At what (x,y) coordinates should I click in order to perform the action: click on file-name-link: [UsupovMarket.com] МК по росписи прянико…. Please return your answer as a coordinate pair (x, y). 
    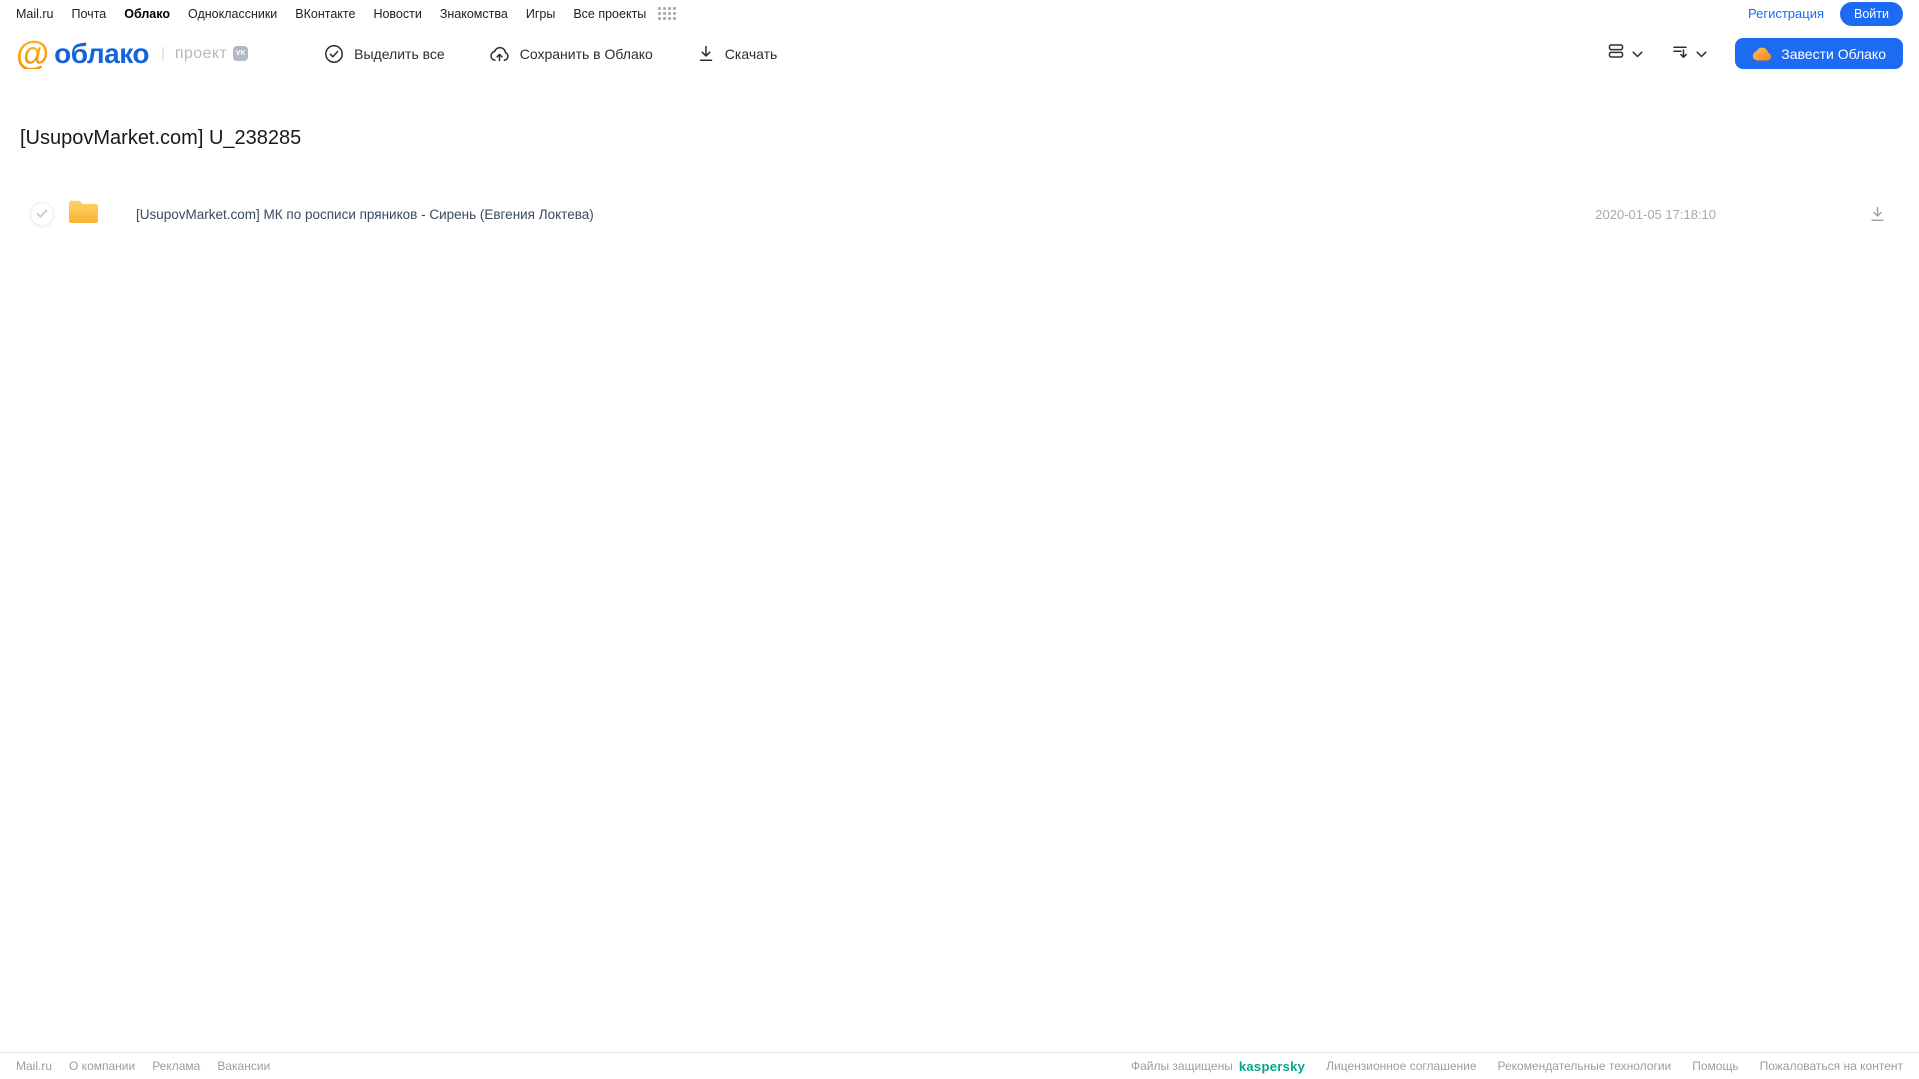
    Looking at the image, I should click on (365, 214).